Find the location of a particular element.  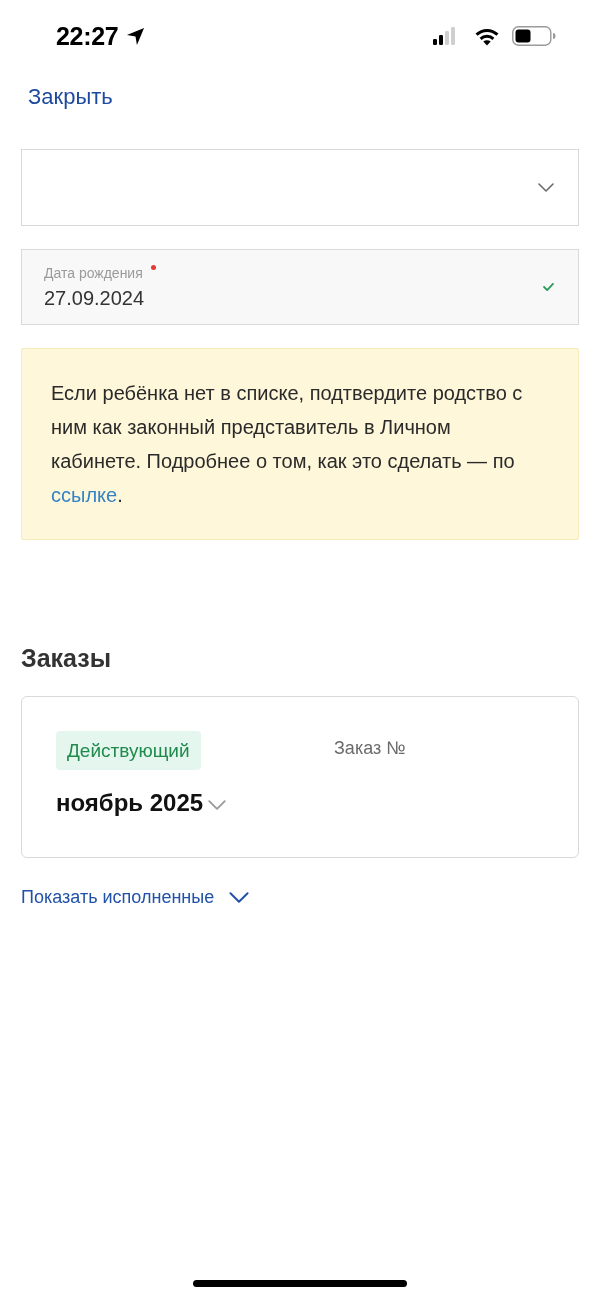

status-time: 22:27 is located at coordinates (87, 36).